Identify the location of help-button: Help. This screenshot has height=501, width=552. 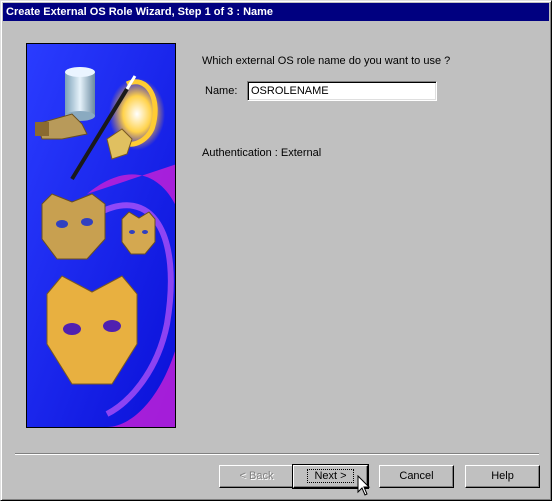
(502, 476).